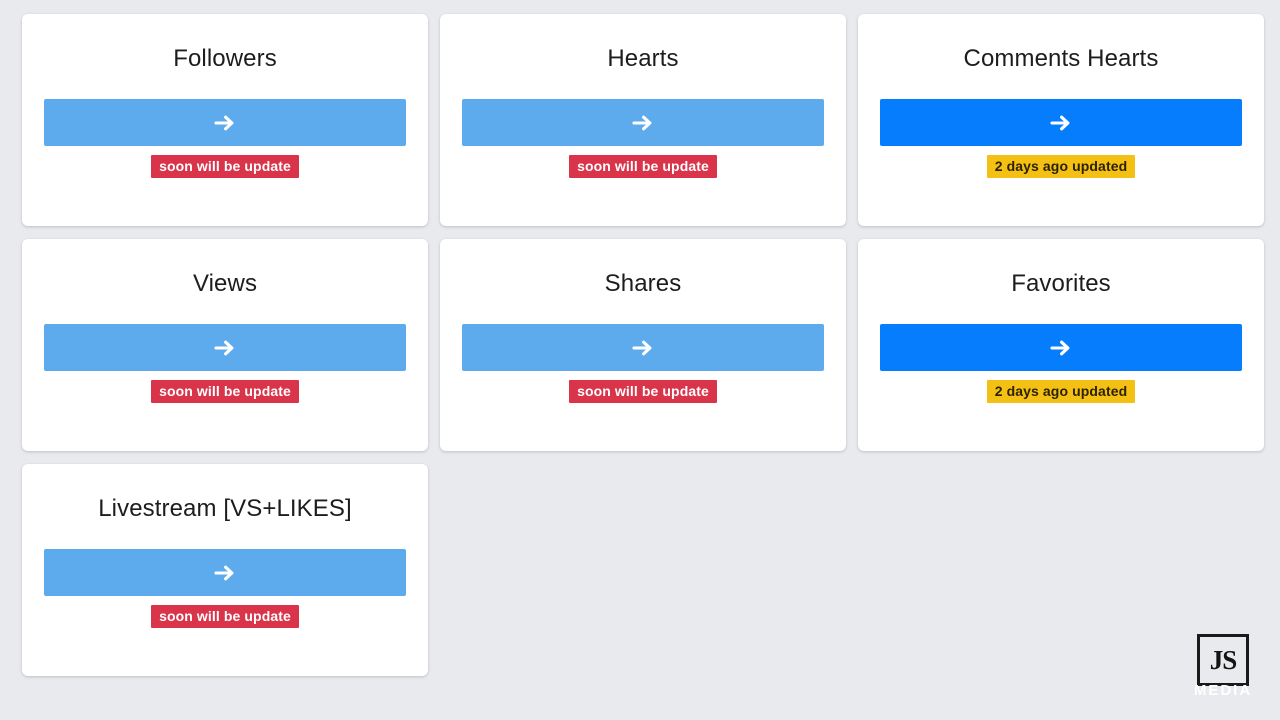 The width and height of the screenshot is (1280, 720). Describe the element at coordinates (225, 283) in the screenshot. I see `service-card-title: Views` at that location.